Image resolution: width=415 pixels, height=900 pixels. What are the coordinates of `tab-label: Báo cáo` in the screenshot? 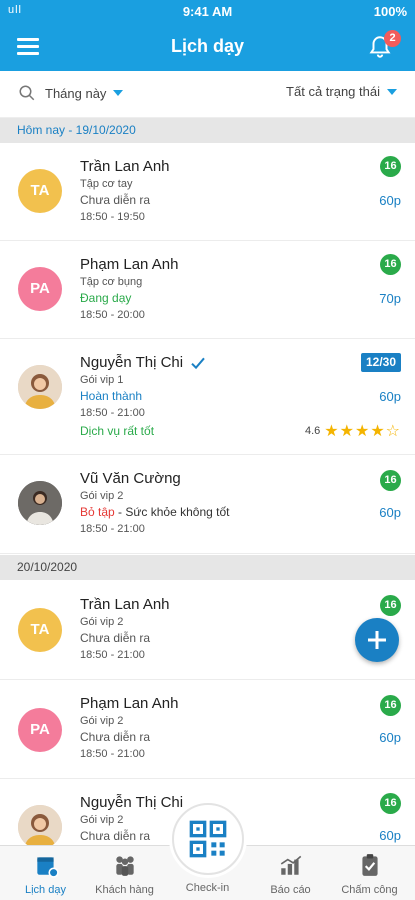 It's located at (290, 890).